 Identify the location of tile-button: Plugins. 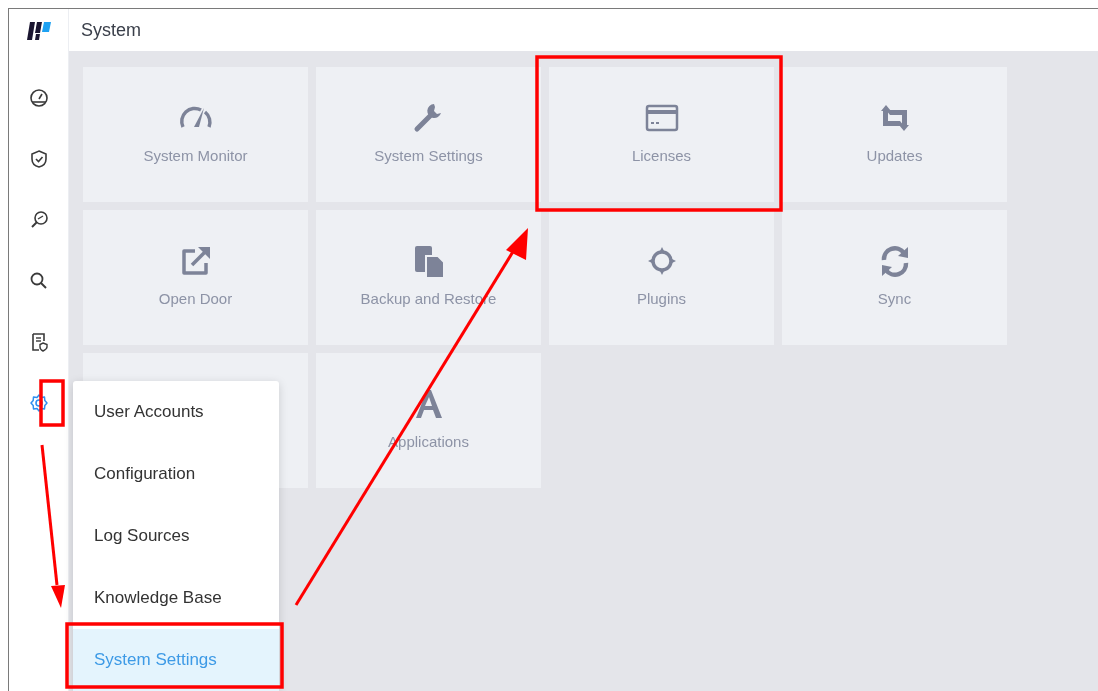
(661, 277).